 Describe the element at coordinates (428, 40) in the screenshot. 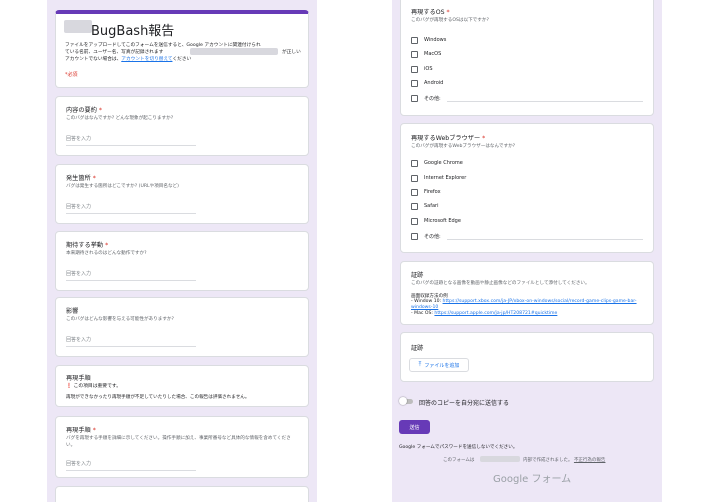

I see `os-option-windows: Windows` at that location.